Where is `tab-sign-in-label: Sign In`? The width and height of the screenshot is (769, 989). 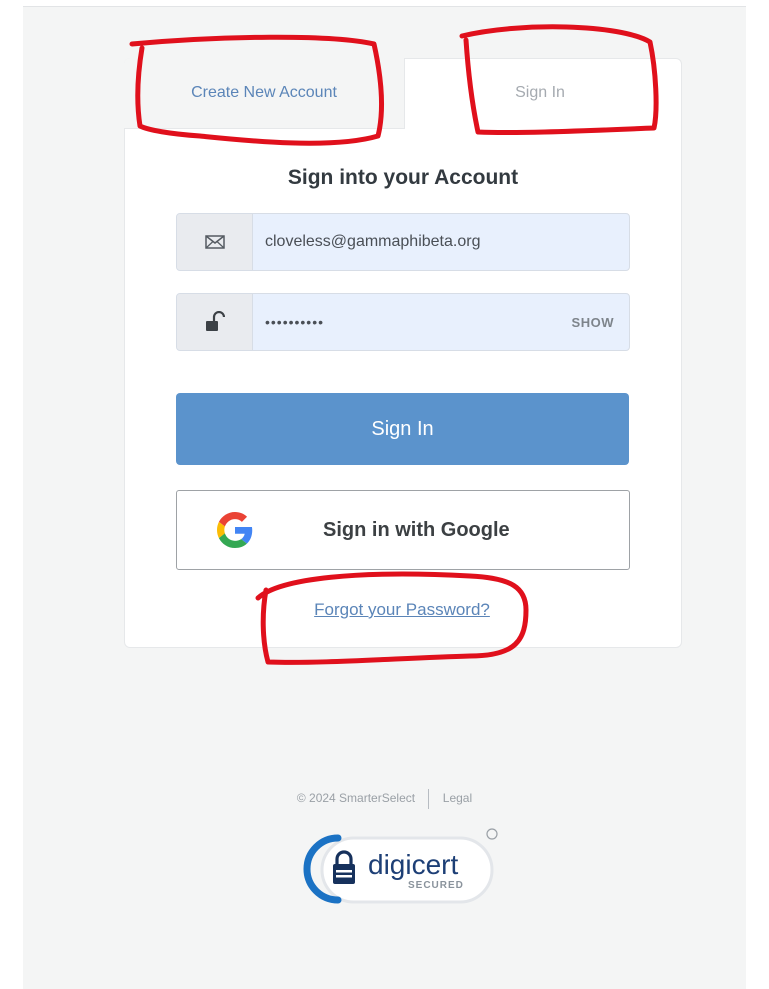 tab-sign-in-label: Sign In is located at coordinates (540, 92).